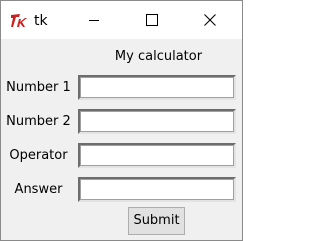  Describe the element at coordinates (19, 21) in the screenshot. I see `tk-feather-icon` at that location.